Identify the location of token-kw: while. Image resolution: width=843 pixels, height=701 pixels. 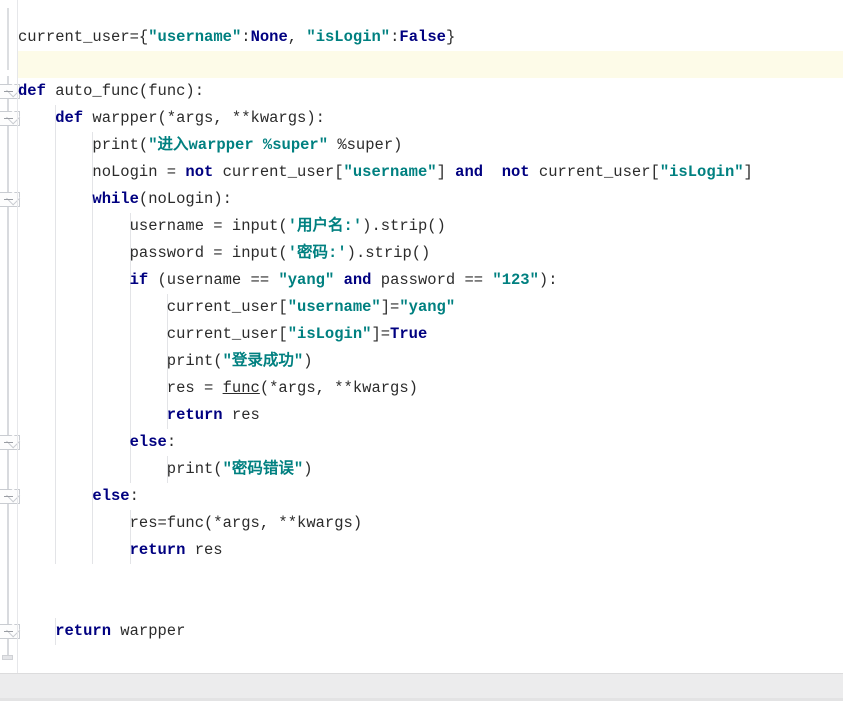
(115, 199).